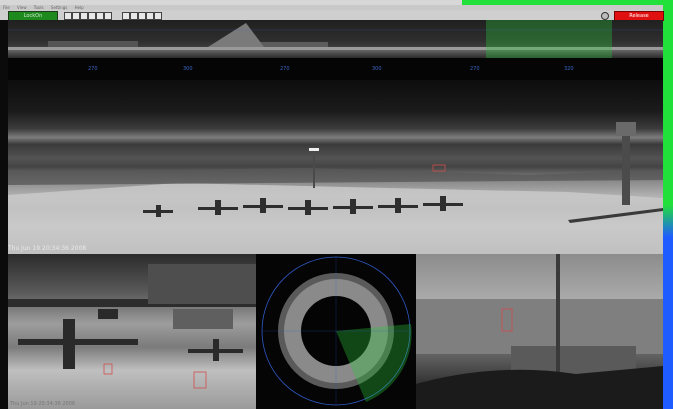  I want to click on status-indicator, so click(605, 16).